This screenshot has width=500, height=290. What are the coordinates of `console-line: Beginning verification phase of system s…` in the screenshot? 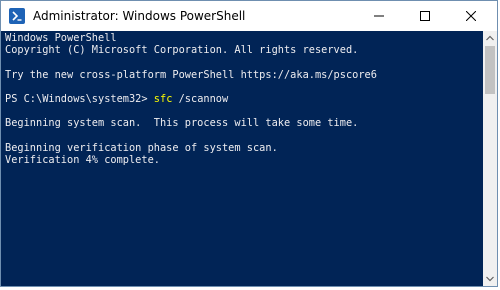 It's located at (141, 147).